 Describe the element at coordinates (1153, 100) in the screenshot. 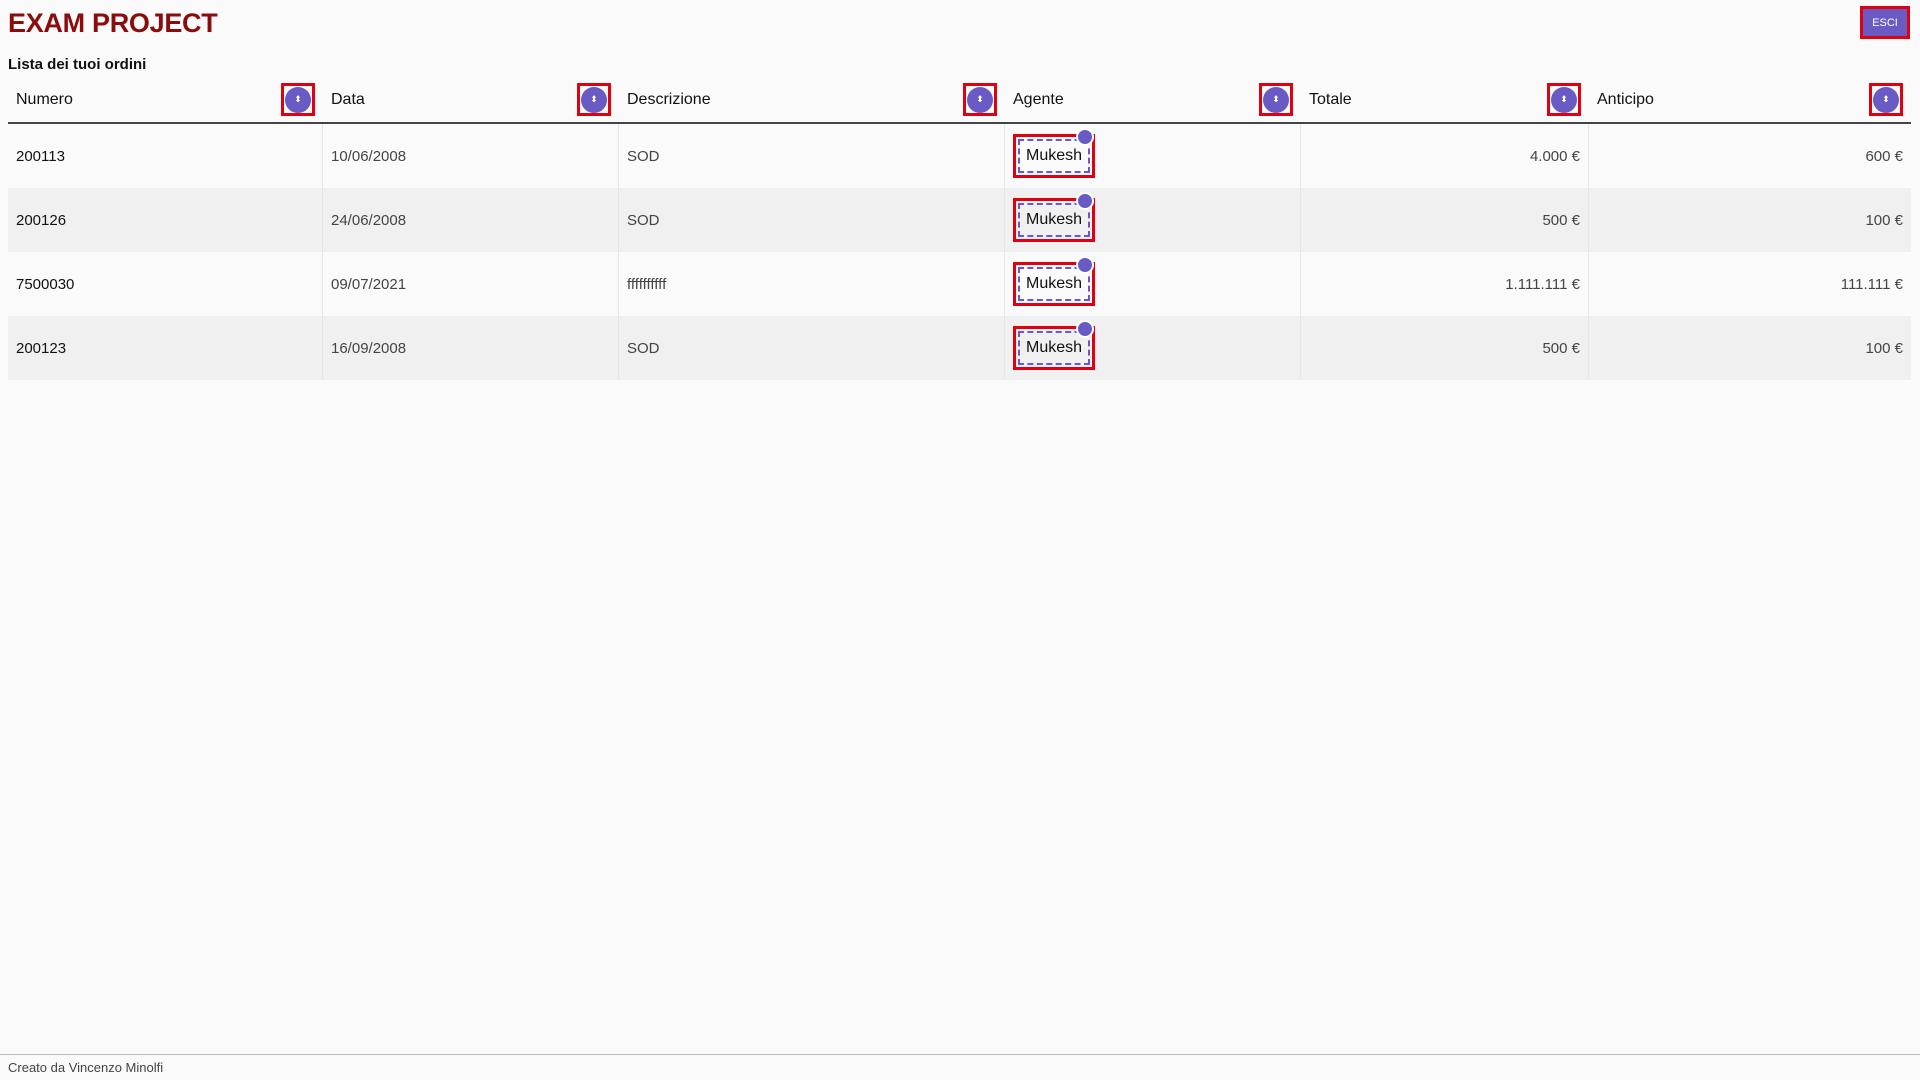

I see `column-header-agente: Agente ⬍` at that location.